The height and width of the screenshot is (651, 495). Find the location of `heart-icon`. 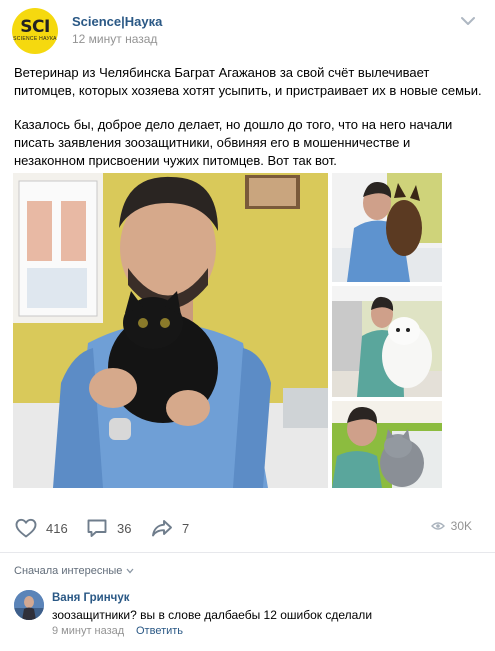

heart-icon is located at coordinates (26, 528).